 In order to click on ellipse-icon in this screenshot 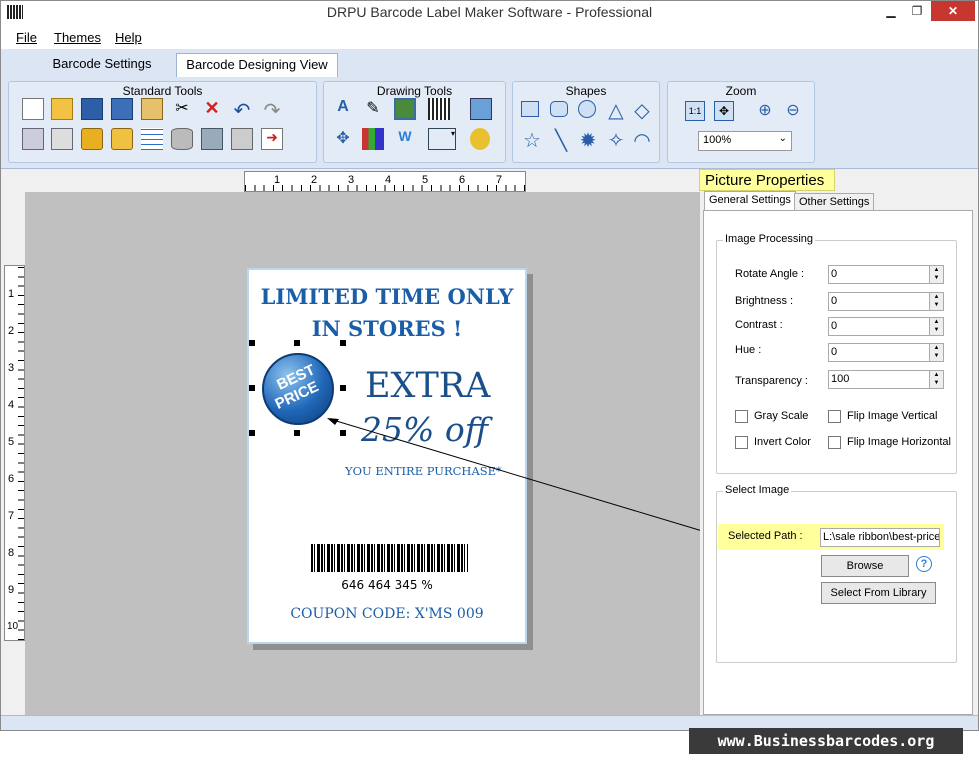, I will do `click(587, 109)`.